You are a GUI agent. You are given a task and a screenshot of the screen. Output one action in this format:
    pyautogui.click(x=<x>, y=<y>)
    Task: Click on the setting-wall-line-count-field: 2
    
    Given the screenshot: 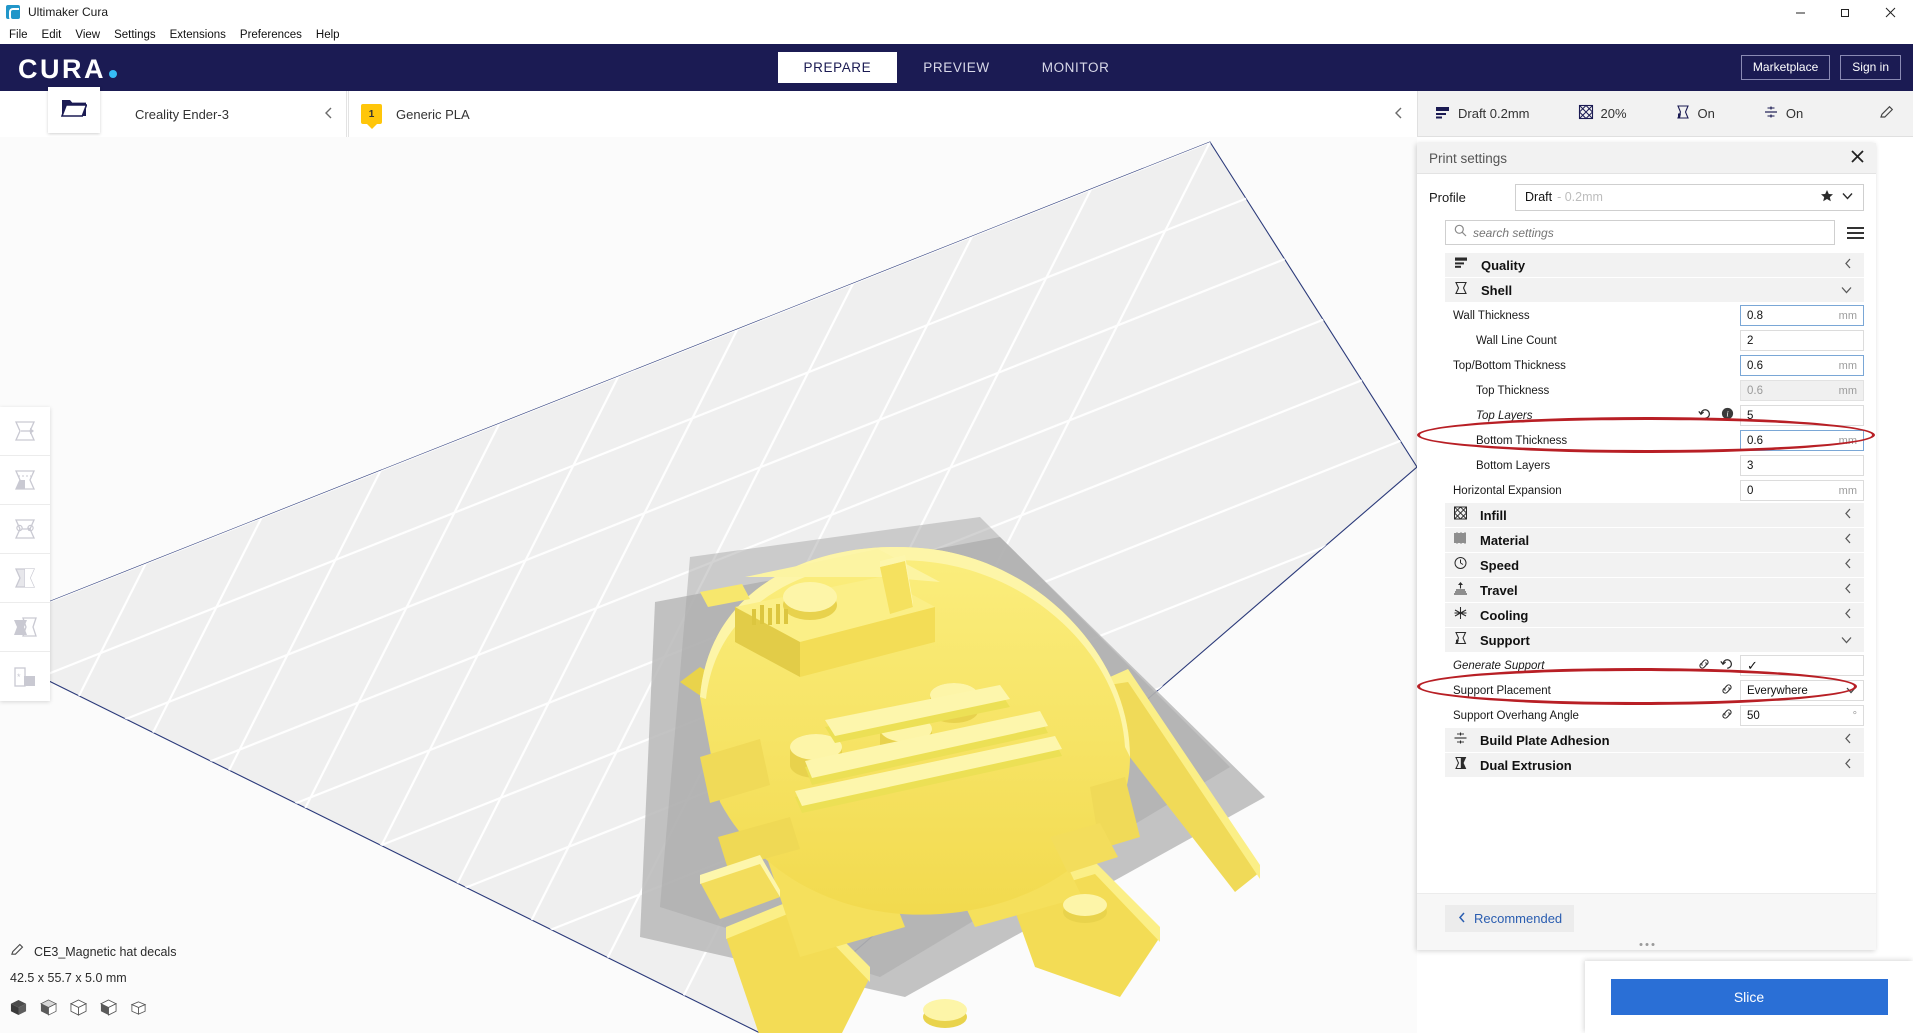 What is the action you would take?
    pyautogui.click(x=1802, y=340)
    